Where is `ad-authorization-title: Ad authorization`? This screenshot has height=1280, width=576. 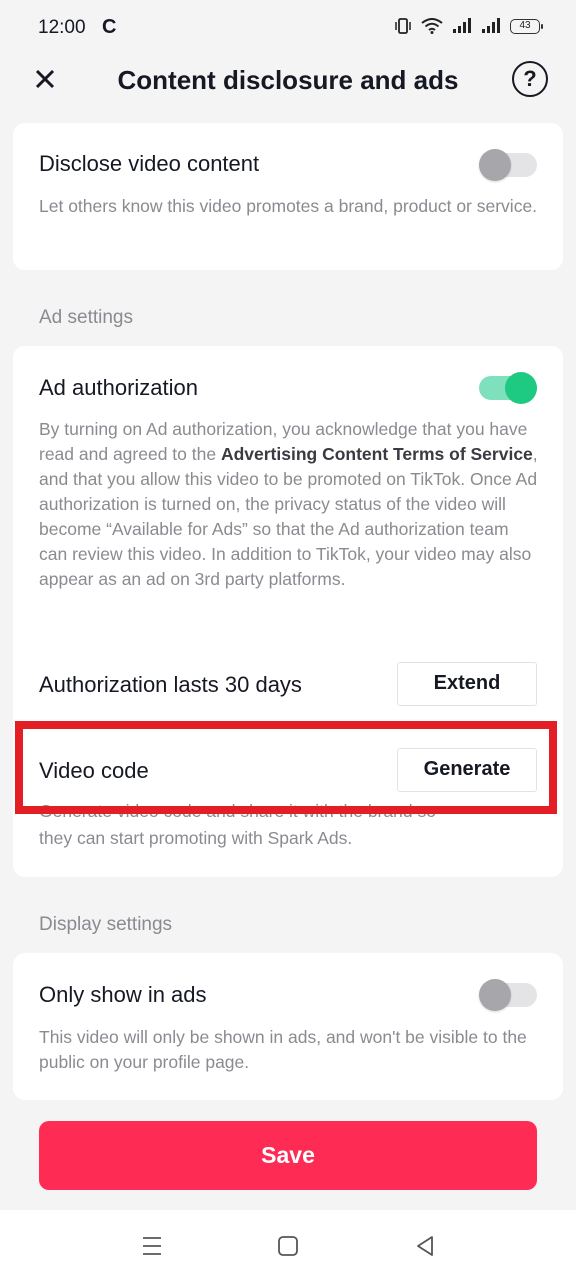 ad-authorization-title: Ad authorization is located at coordinates (118, 387).